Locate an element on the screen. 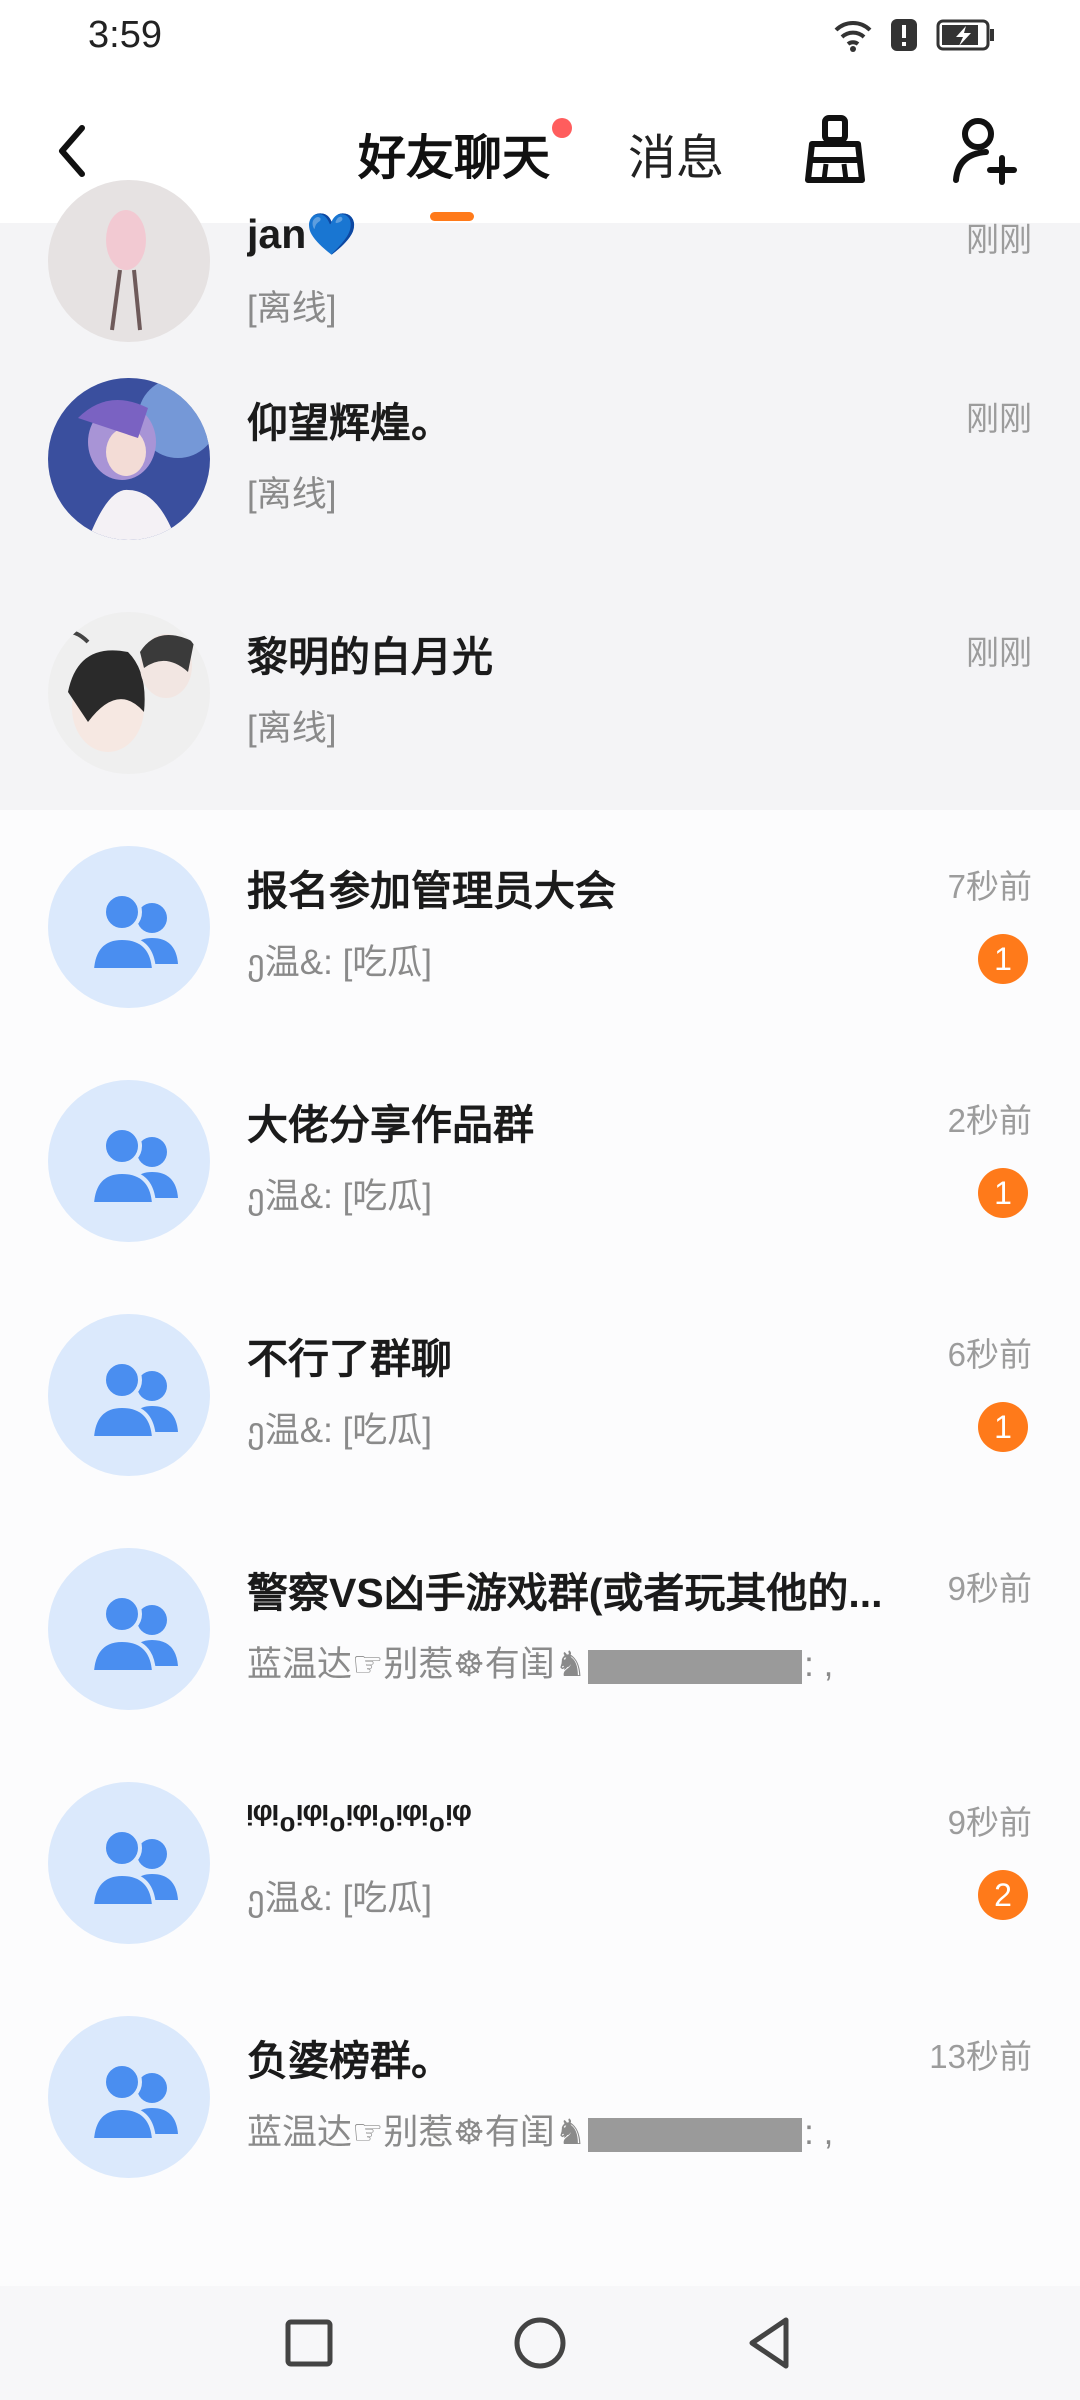 This screenshot has height=2400, width=1080. message-time: 7秒前 is located at coordinates (989, 886).